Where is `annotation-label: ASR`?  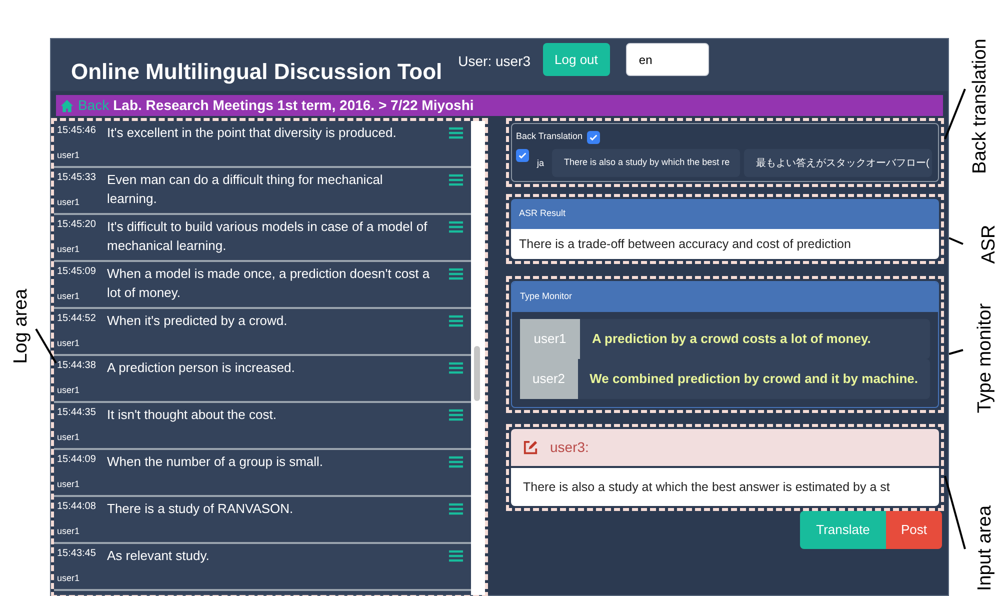 annotation-label: ASR is located at coordinates (987, 244).